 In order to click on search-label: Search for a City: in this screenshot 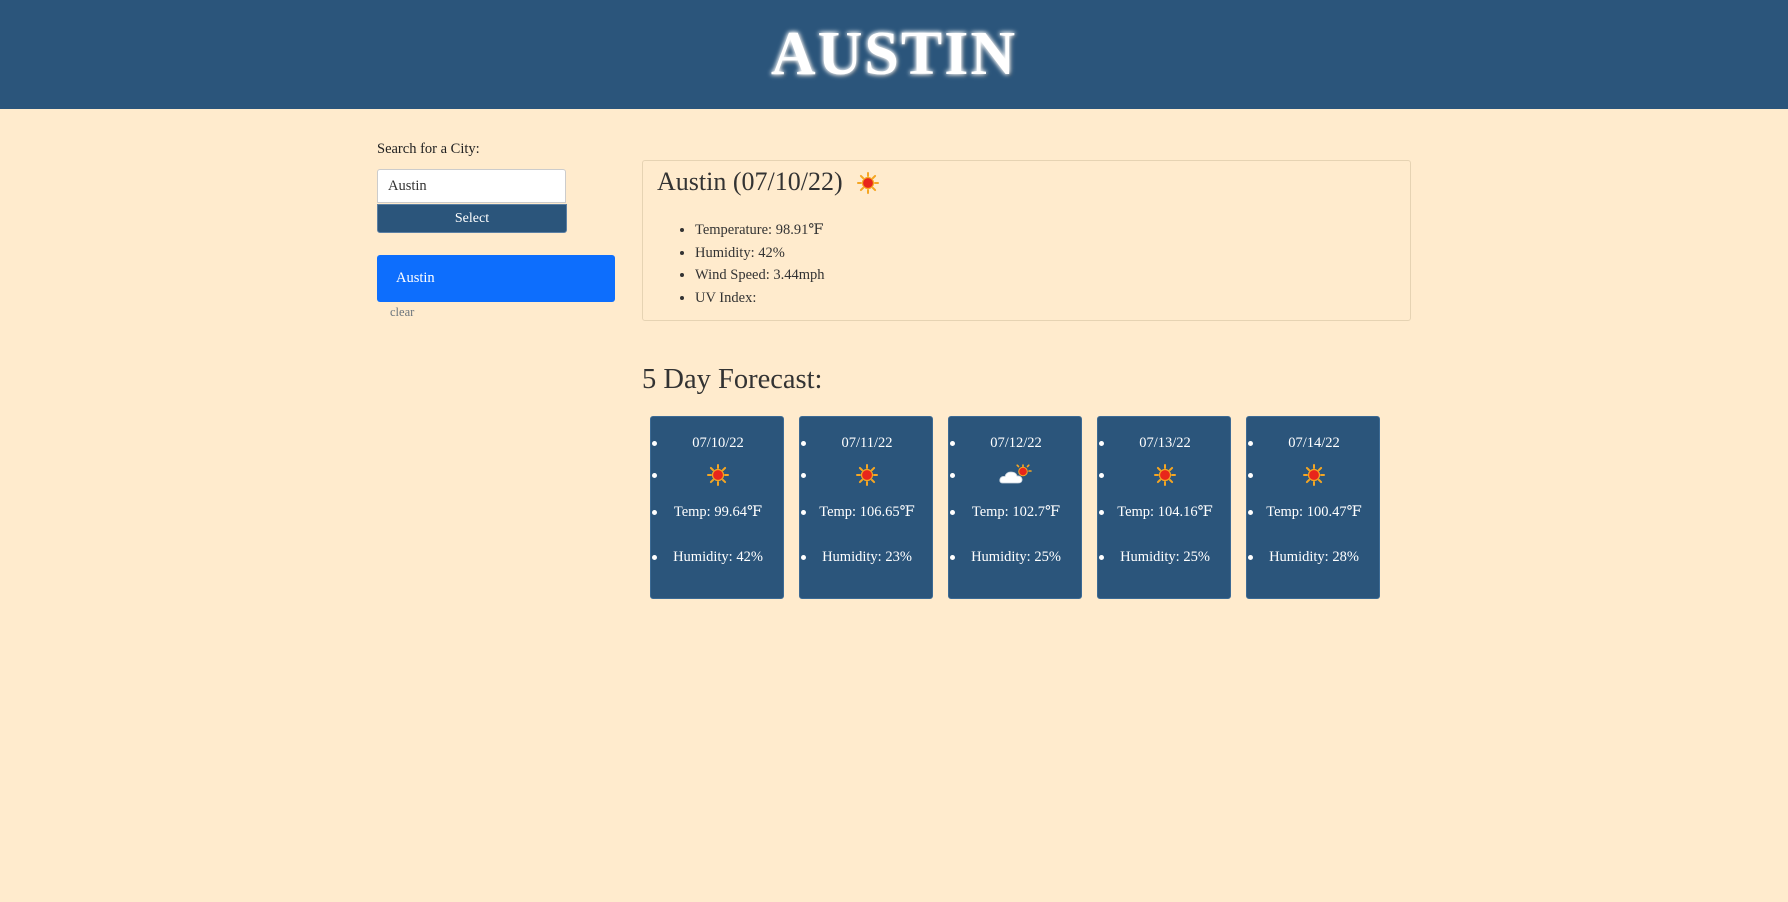, I will do `click(428, 149)`.